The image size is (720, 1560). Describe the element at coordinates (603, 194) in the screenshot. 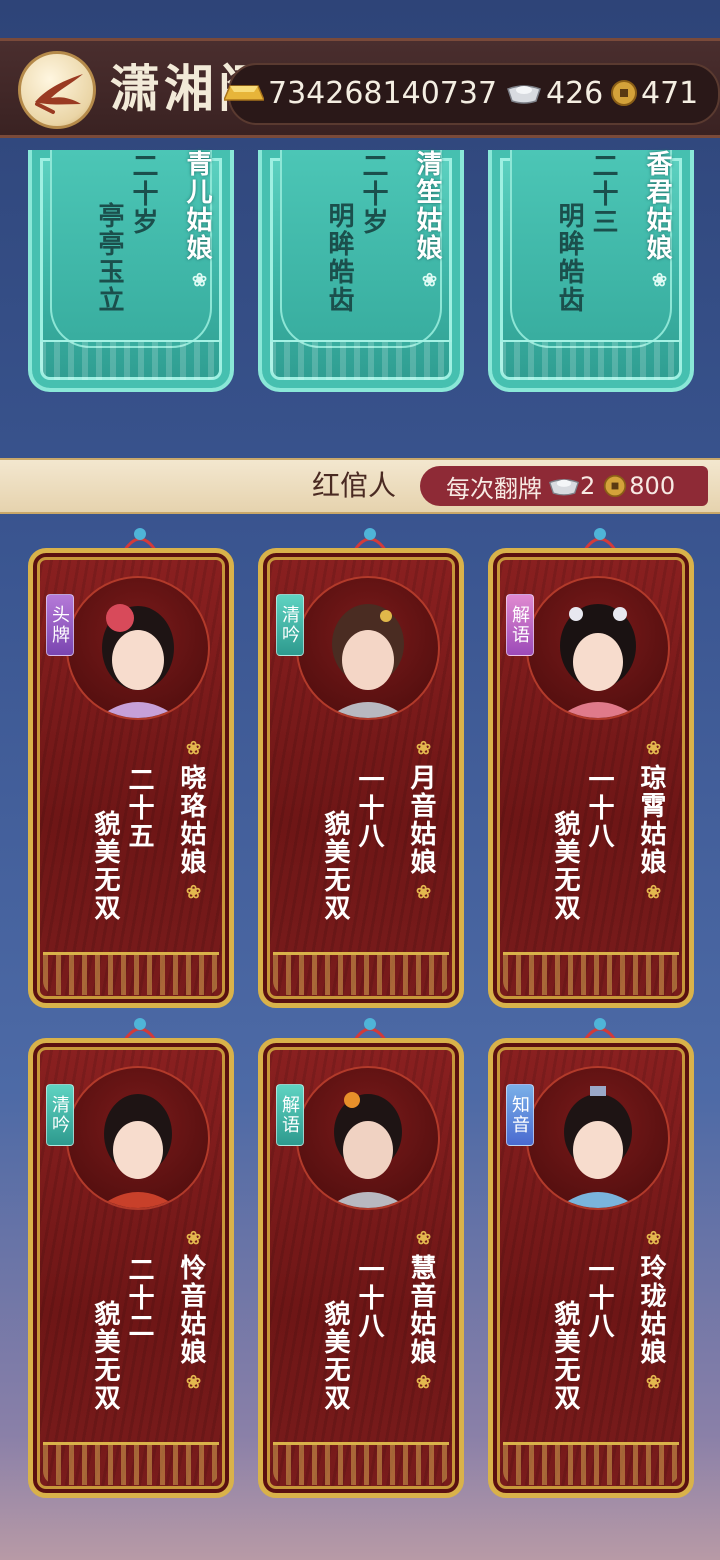

I see `top-card-age: 二十三` at that location.